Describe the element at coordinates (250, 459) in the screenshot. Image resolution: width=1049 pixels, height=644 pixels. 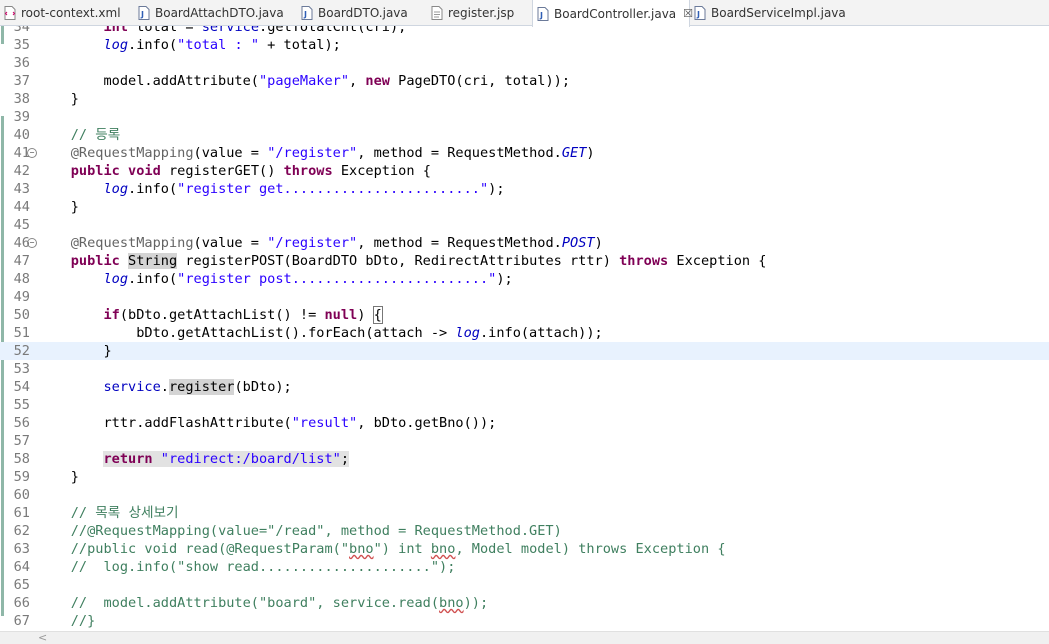
I see `code-token: "redirect:/board/list"` at that location.